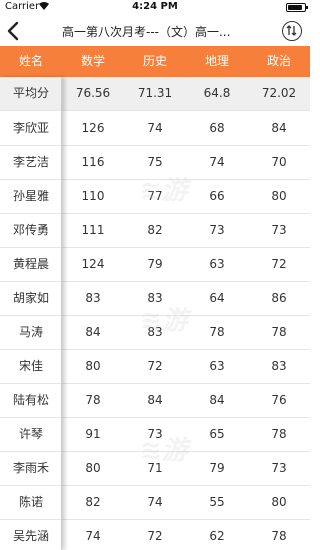 This screenshot has height=550, width=320. I want to click on score-history: 75, so click(155, 162).